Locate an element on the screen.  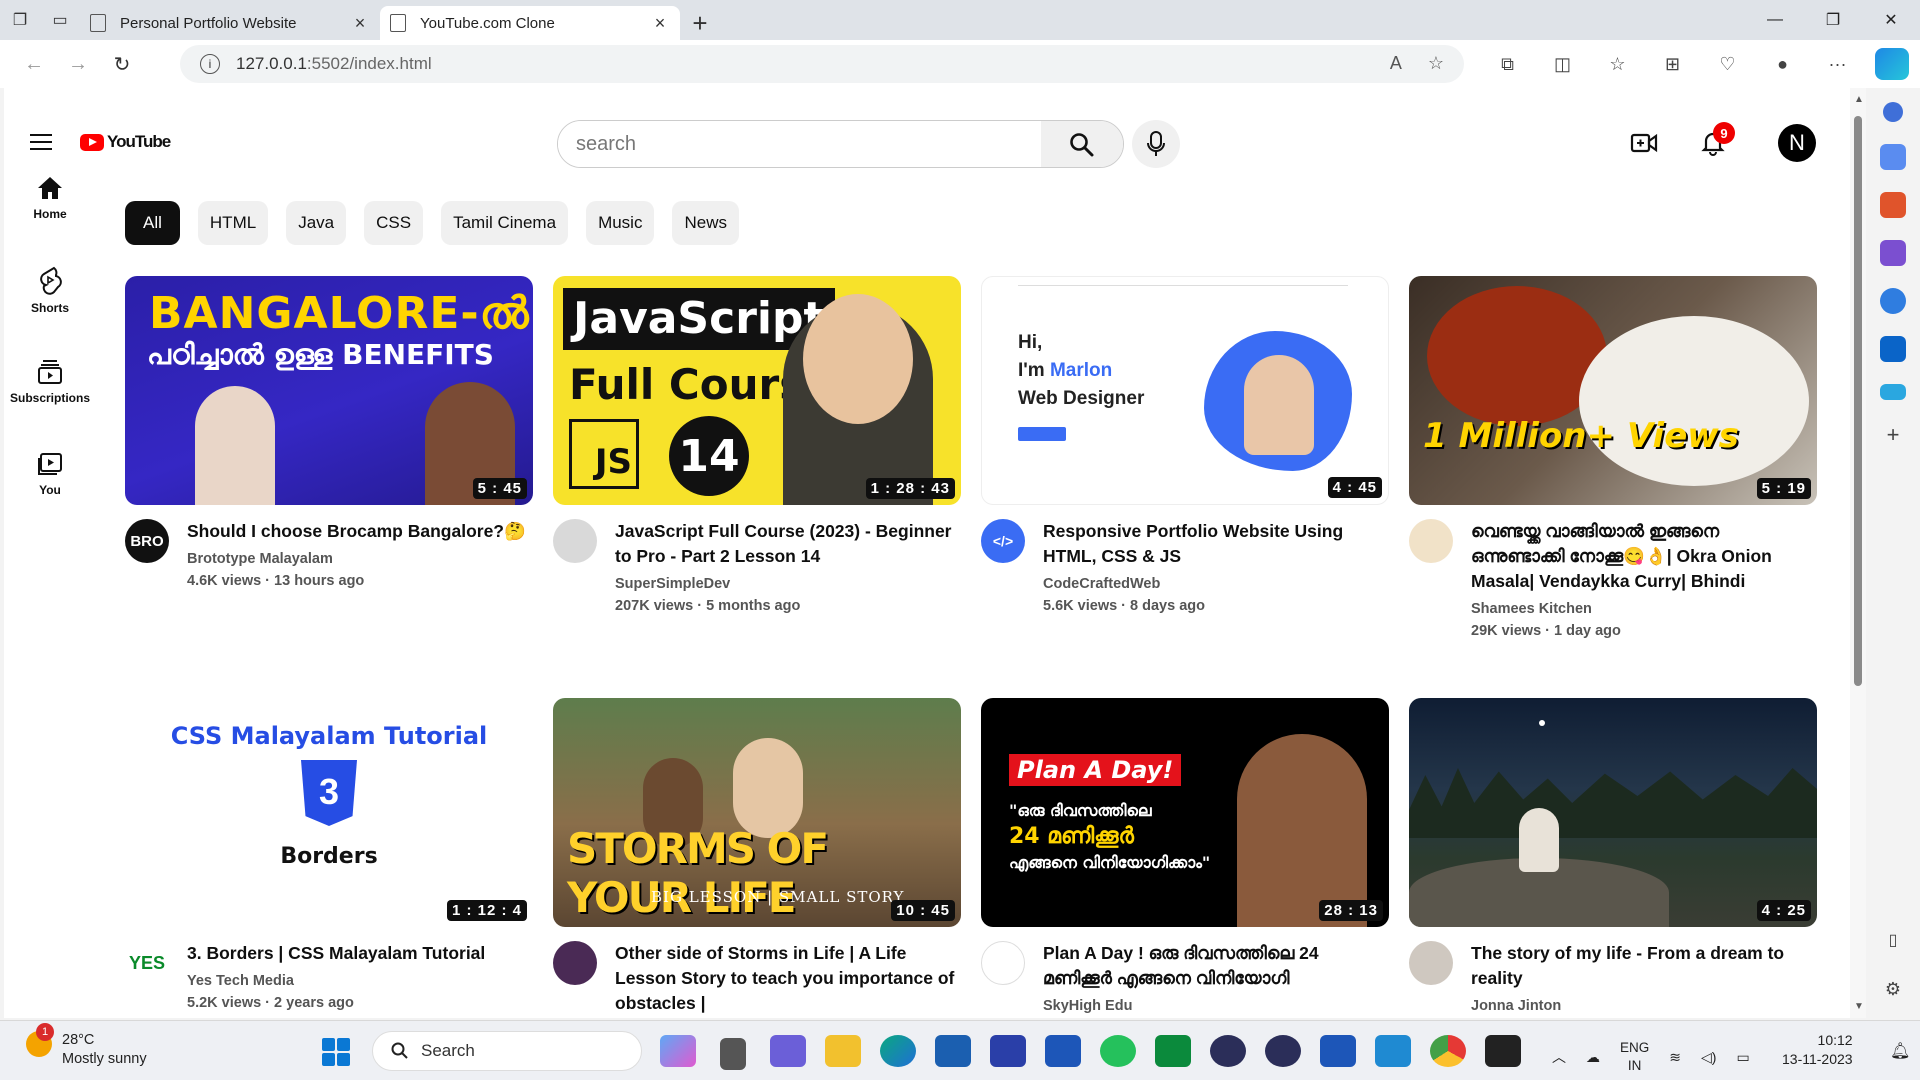
channel-name: CodeCraftedWeb is located at coordinates (1216, 584).